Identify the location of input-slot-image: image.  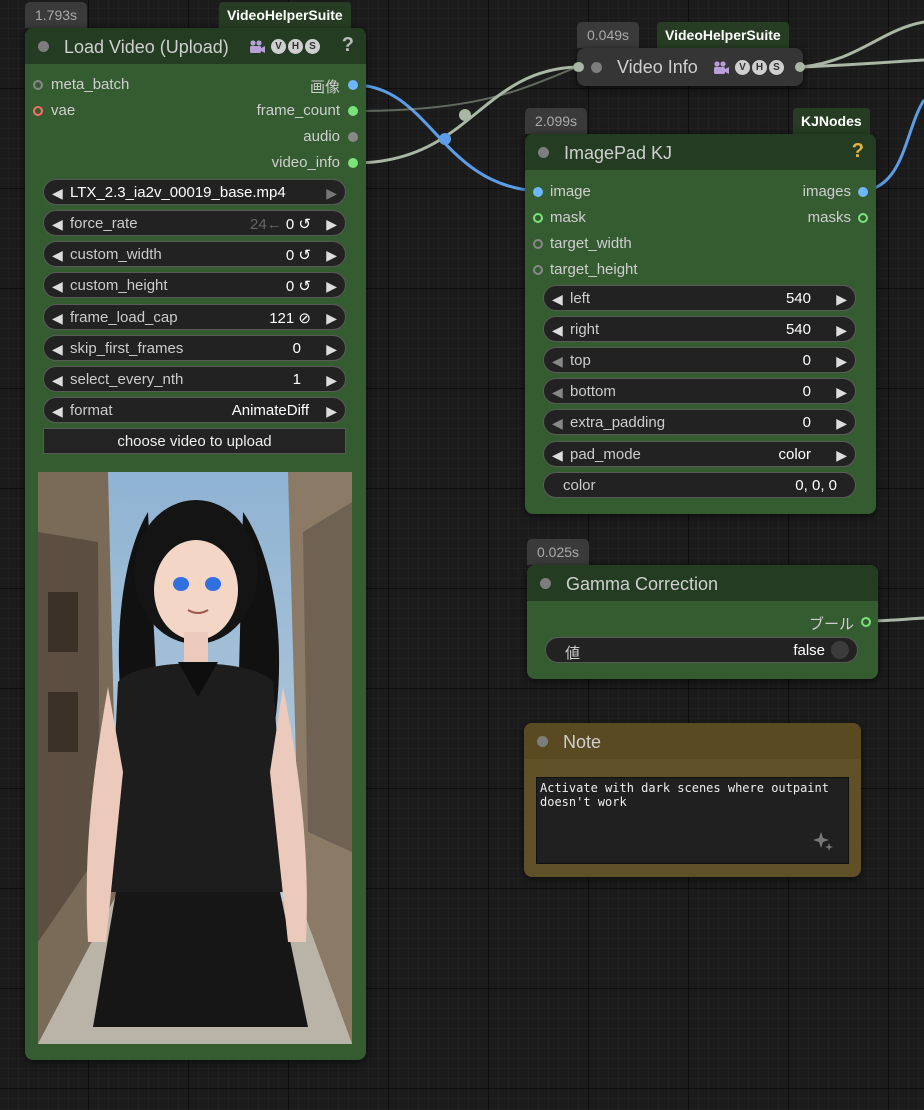
(562, 191).